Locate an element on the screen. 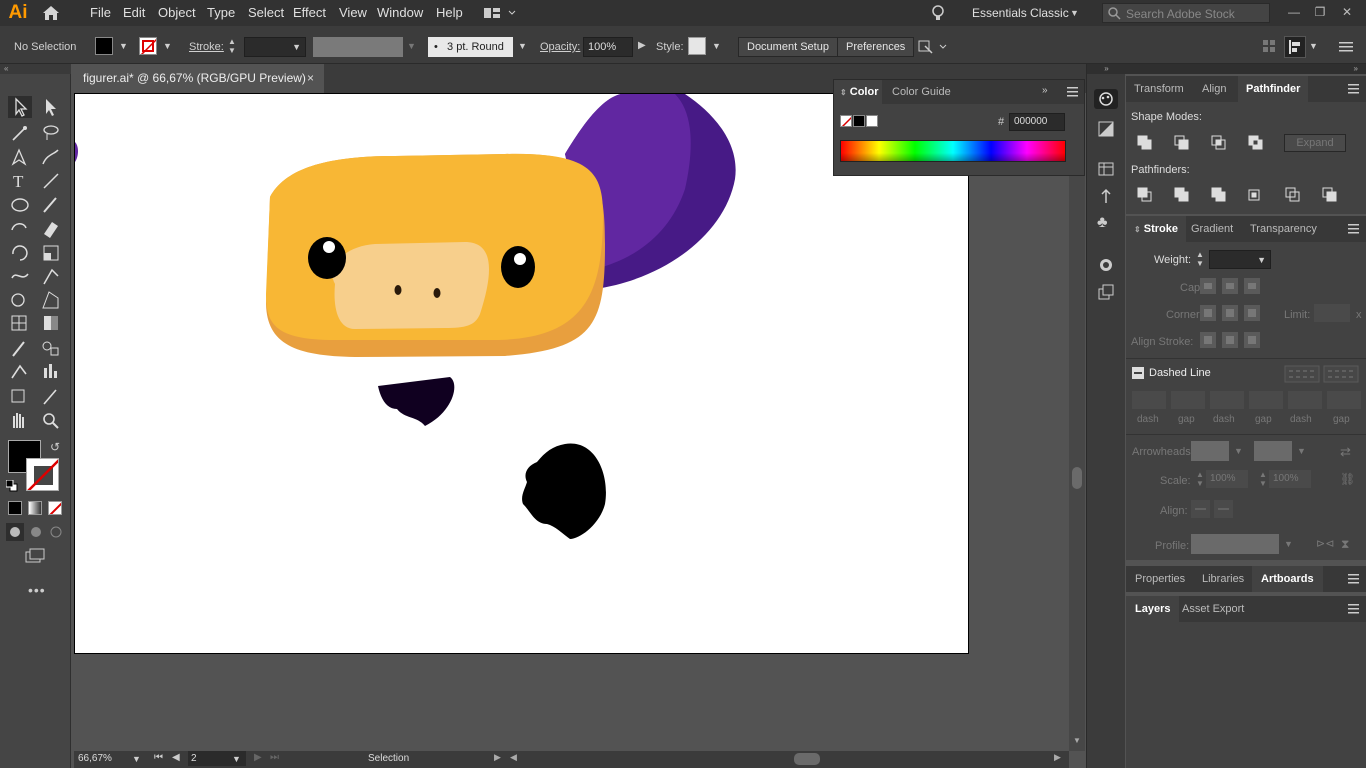 The image size is (1366, 768). graphic-style-swatch is located at coordinates (697, 46).